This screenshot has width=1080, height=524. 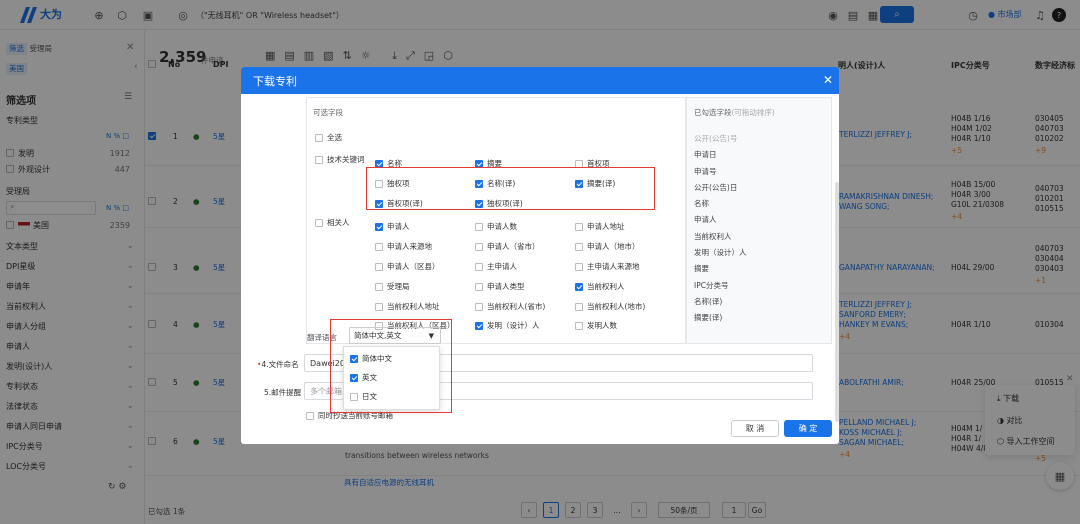 What do you see at coordinates (328, 112) in the screenshot?
I see `optional-title: 可选字段` at bounding box center [328, 112].